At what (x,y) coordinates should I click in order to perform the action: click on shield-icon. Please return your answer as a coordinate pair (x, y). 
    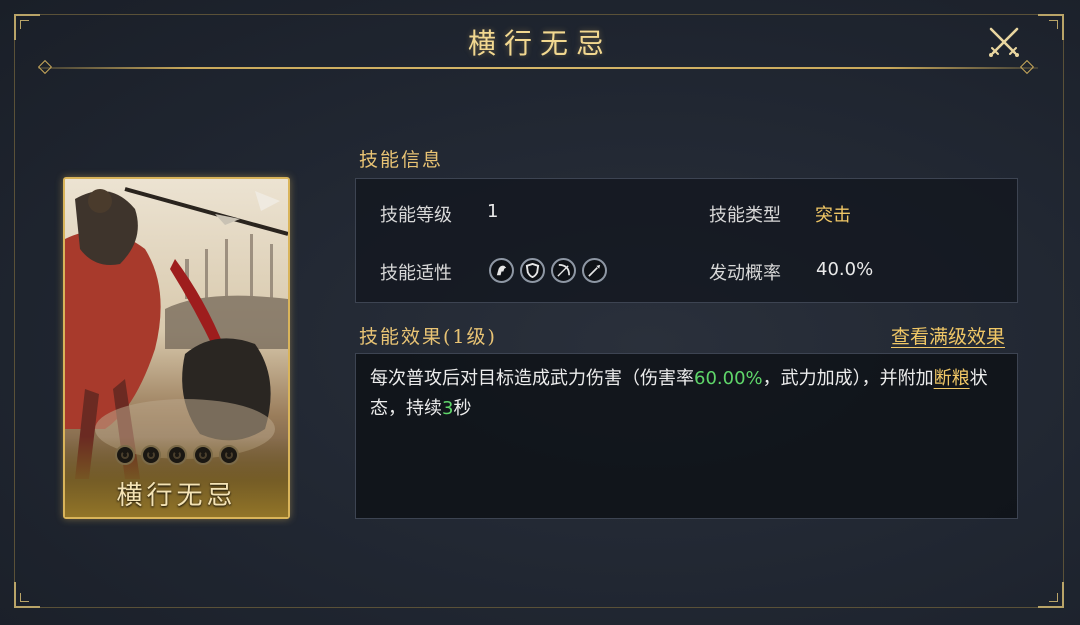
    Looking at the image, I should click on (532, 270).